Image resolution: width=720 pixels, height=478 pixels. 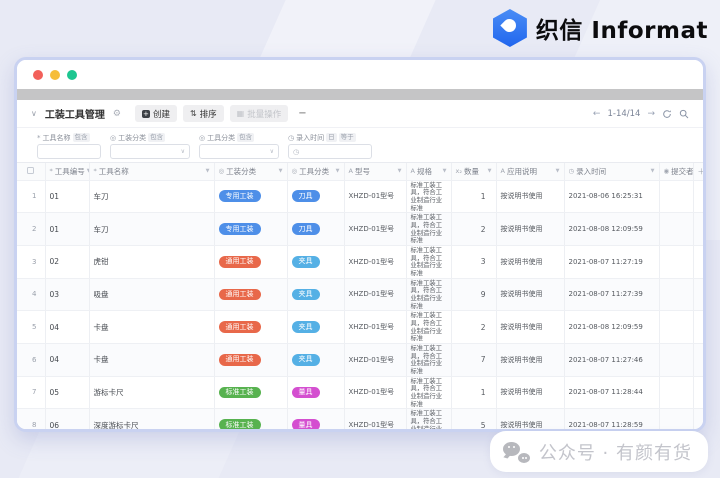 I want to click on brand-logo: 织信 Informat, so click(x=600, y=28).